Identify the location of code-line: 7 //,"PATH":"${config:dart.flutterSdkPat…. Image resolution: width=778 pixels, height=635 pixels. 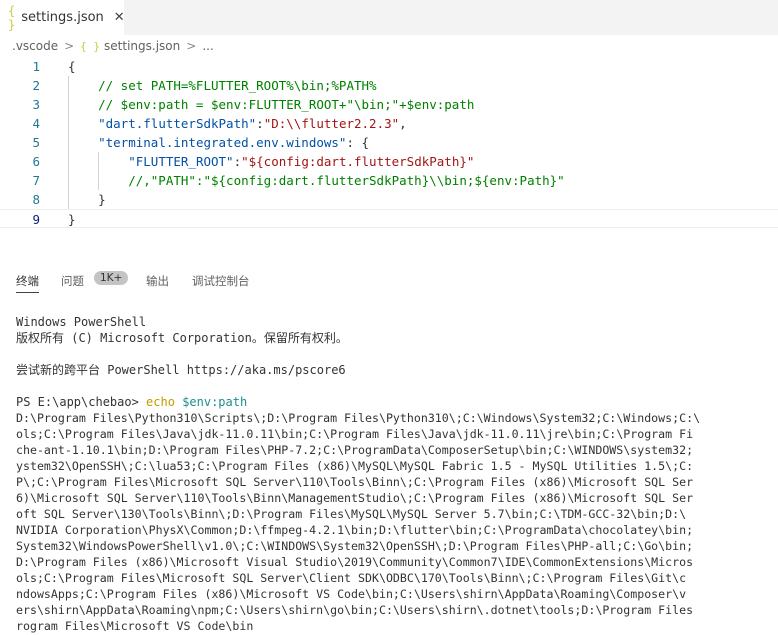
(389, 180).